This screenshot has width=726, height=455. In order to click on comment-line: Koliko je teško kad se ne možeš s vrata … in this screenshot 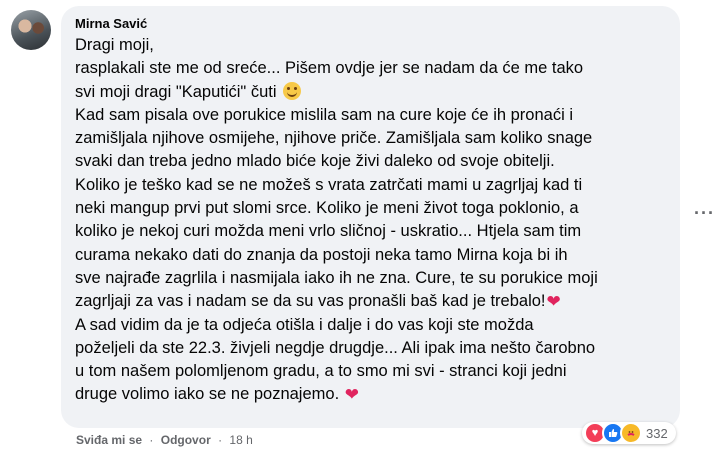, I will do `click(329, 184)`.